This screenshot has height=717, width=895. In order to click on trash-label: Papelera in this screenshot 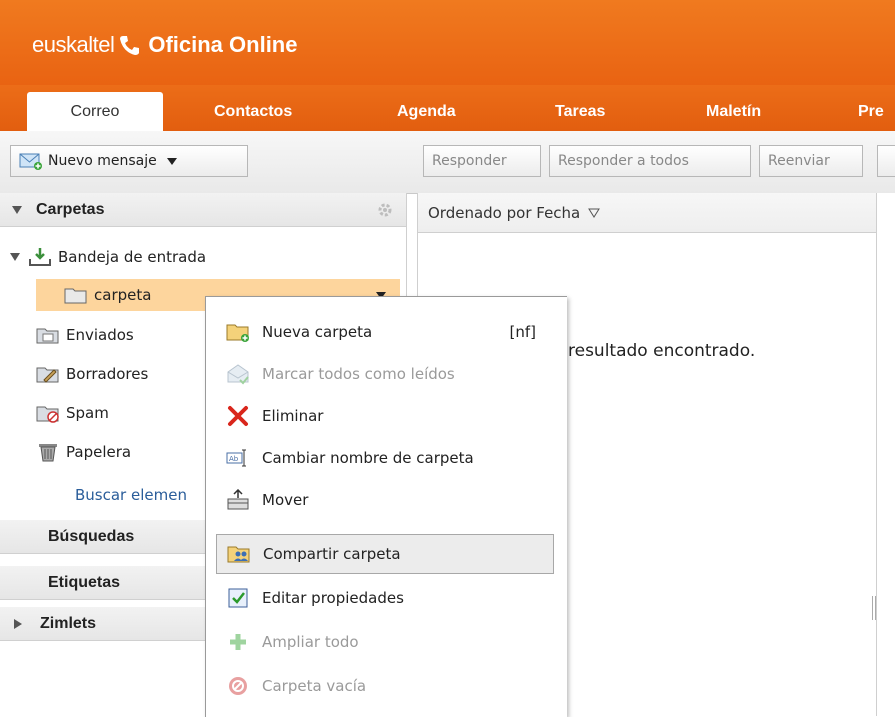, I will do `click(99, 452)`.